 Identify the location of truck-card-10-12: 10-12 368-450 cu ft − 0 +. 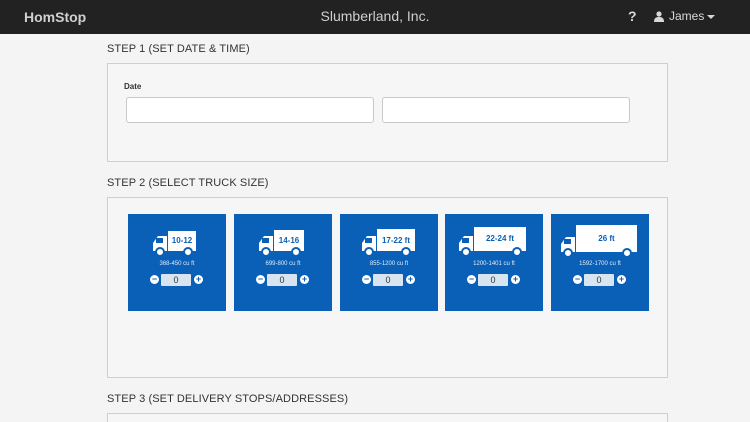
(177, 262).